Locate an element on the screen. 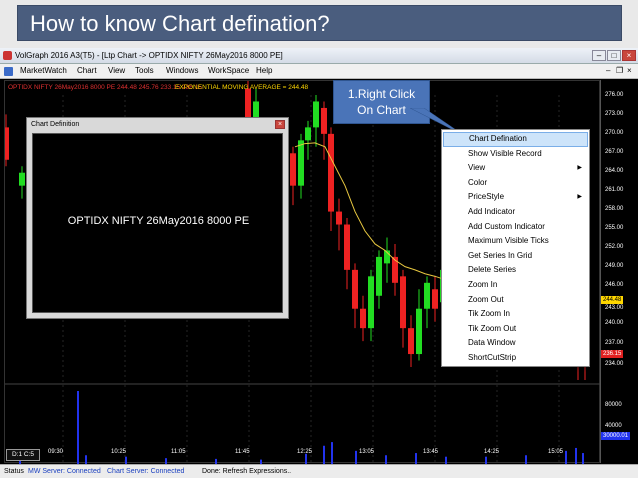 The image size is (638, 478). slide-header: How to know Chart defination? is located at coordinates (319, 24).